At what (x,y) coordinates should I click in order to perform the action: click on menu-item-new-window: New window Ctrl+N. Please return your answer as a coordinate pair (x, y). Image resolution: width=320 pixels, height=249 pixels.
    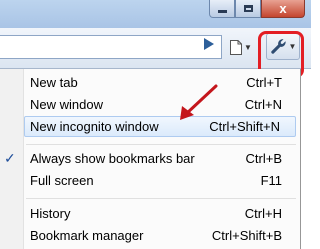
    Looking at the image, I should click on (161, 104).